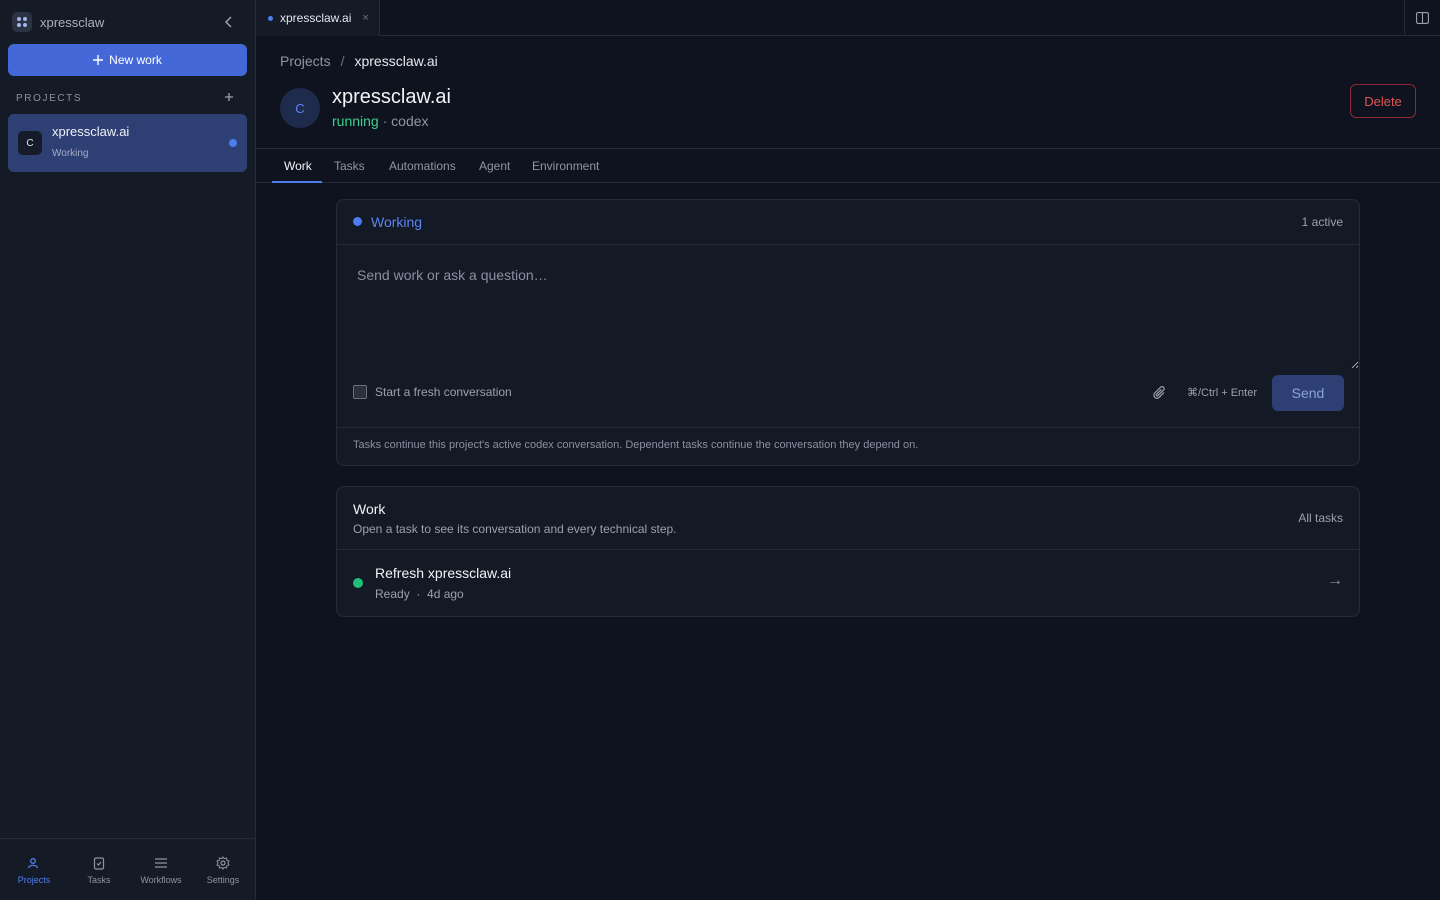 The image size is (1440, 900). What do you see at coordinates (1383, 101) in the screenshot?
I see `delete-button: Delete` at bounding box center [1383, 101].